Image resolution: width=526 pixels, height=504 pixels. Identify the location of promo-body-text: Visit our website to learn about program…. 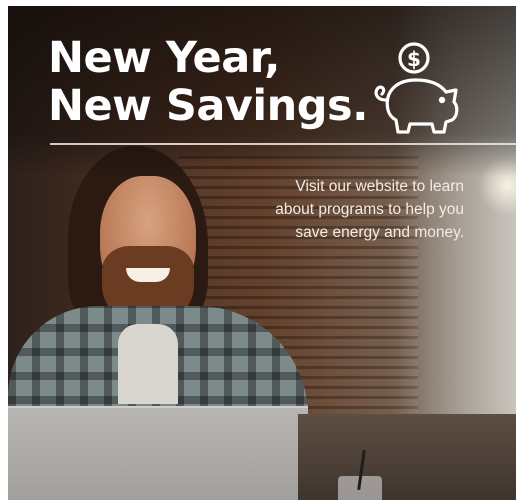
(336, 209).